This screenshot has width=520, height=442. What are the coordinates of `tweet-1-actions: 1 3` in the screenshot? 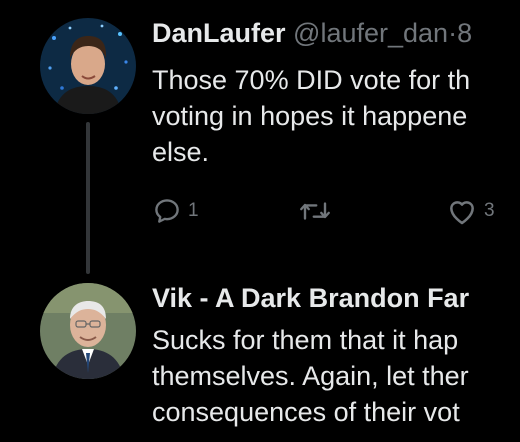 It's located at (336, 213).